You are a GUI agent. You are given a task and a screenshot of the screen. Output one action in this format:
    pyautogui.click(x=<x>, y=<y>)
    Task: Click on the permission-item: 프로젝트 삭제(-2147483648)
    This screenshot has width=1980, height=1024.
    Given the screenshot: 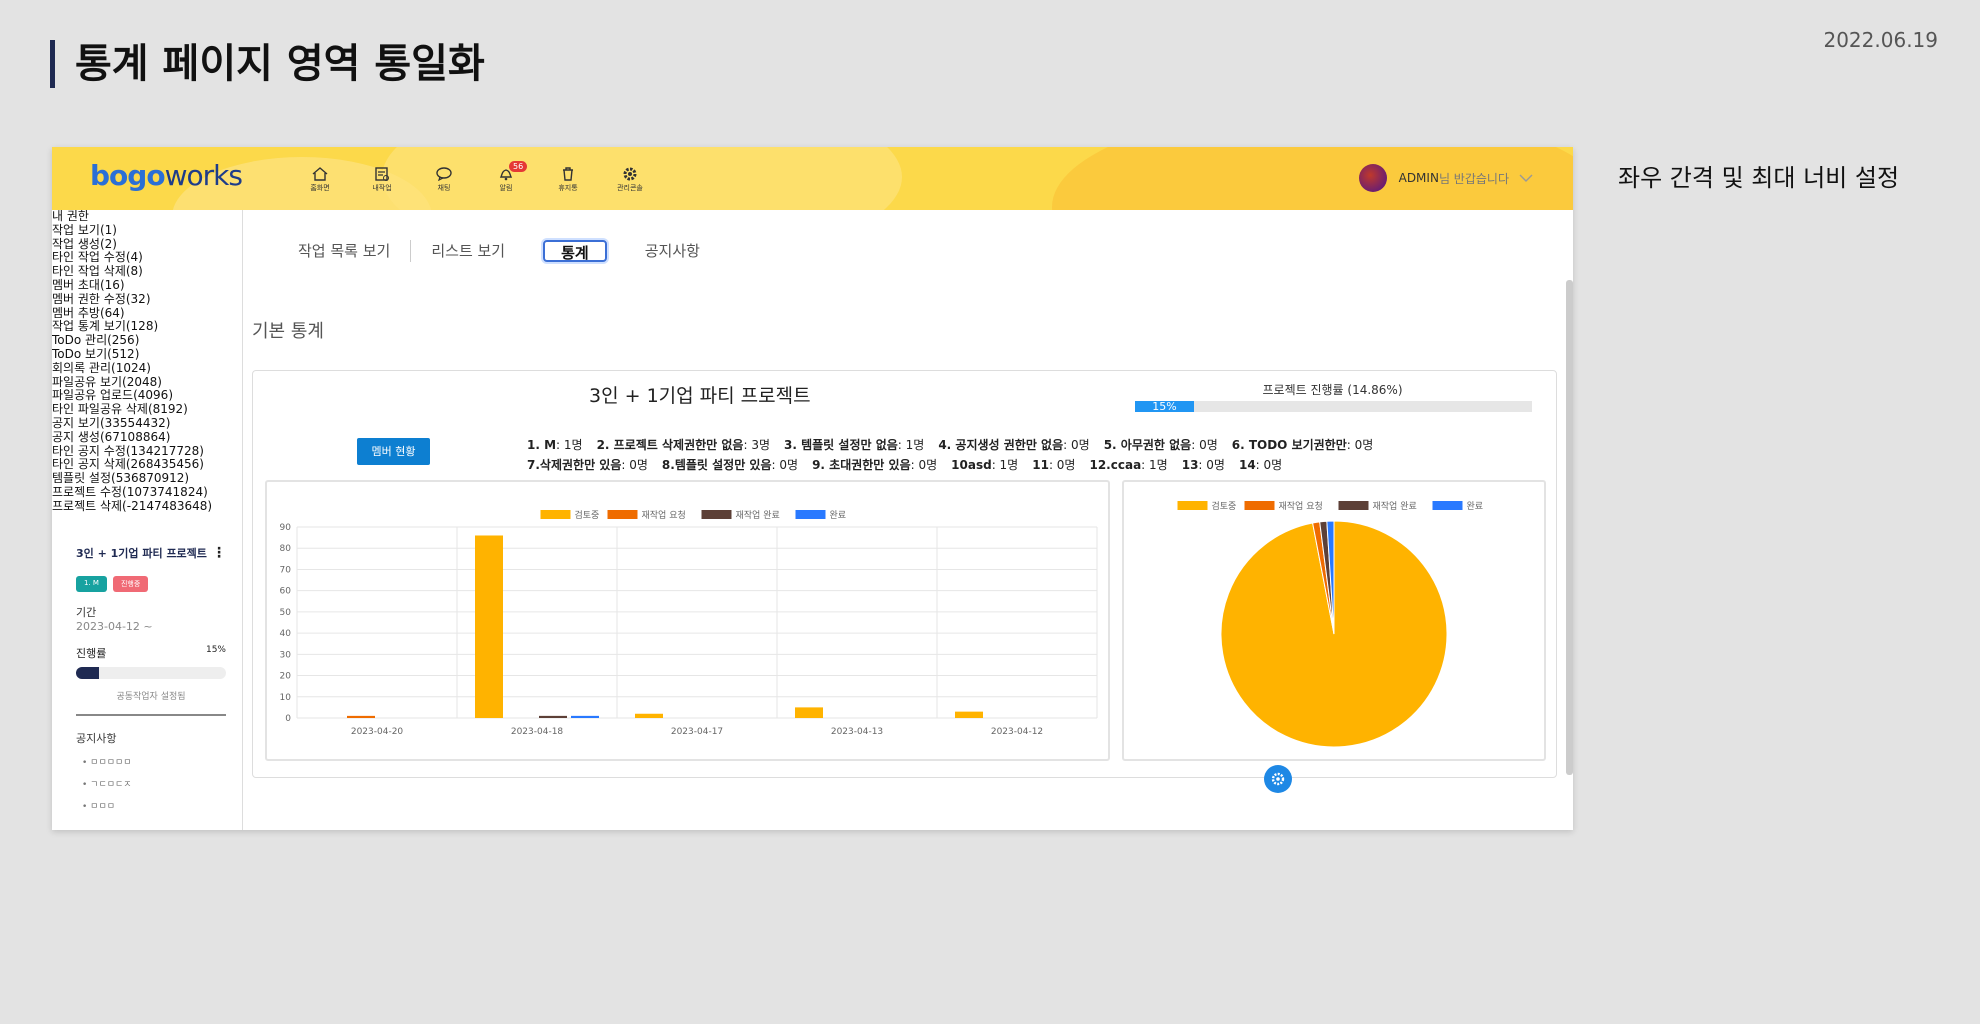 What is the action you would take?
    pyautogui.click(x=132, y=505)
    